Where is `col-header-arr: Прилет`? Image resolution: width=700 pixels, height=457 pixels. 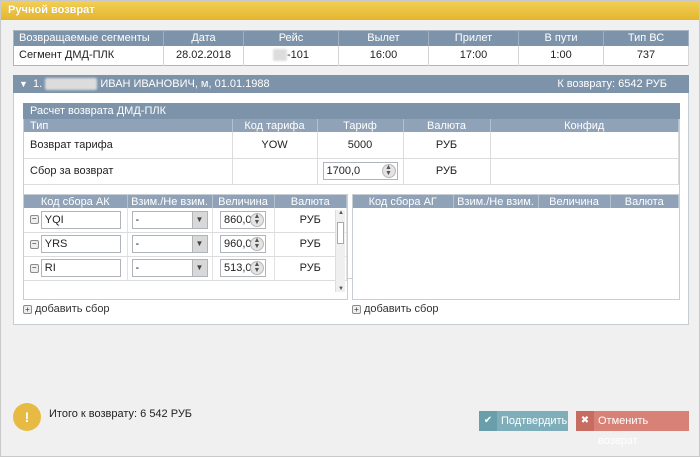
col-header-arr: Прилет is located at coordinates (473, 38).